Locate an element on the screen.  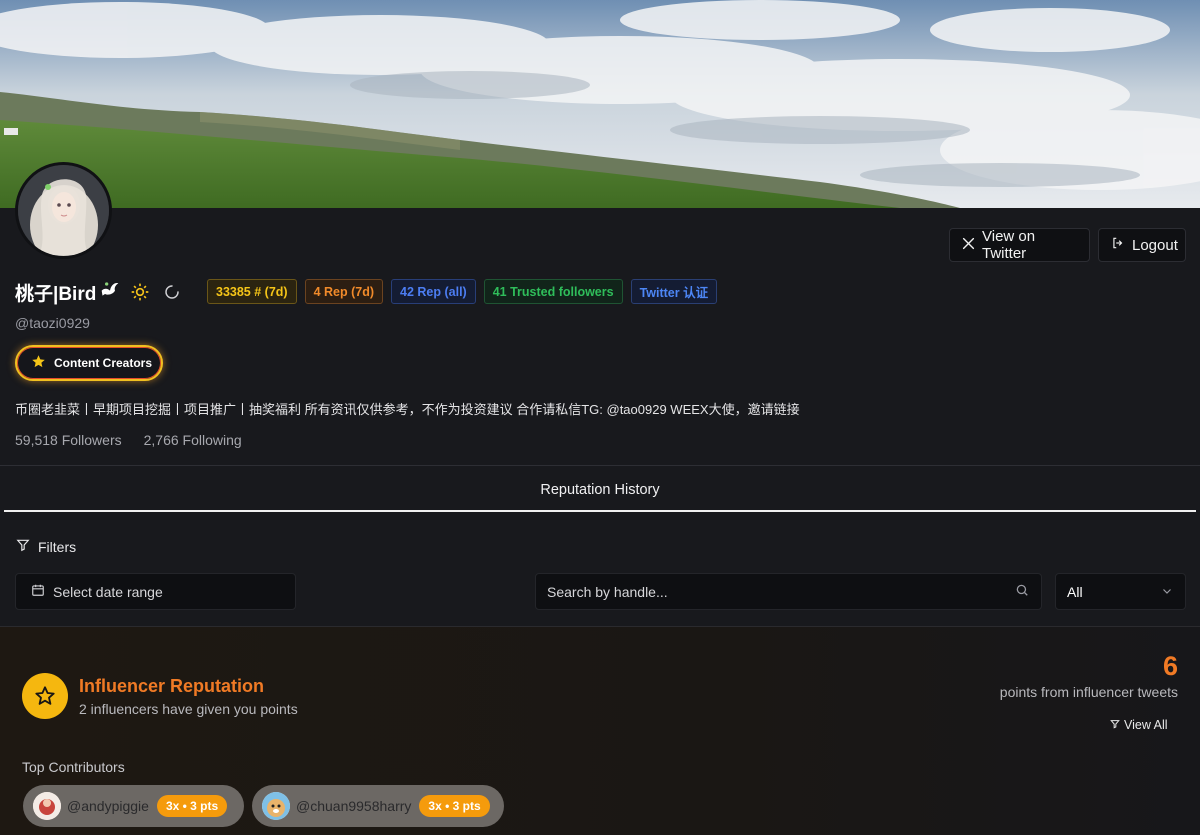
logout-button: Logout is located at coordinates (1142, 245).